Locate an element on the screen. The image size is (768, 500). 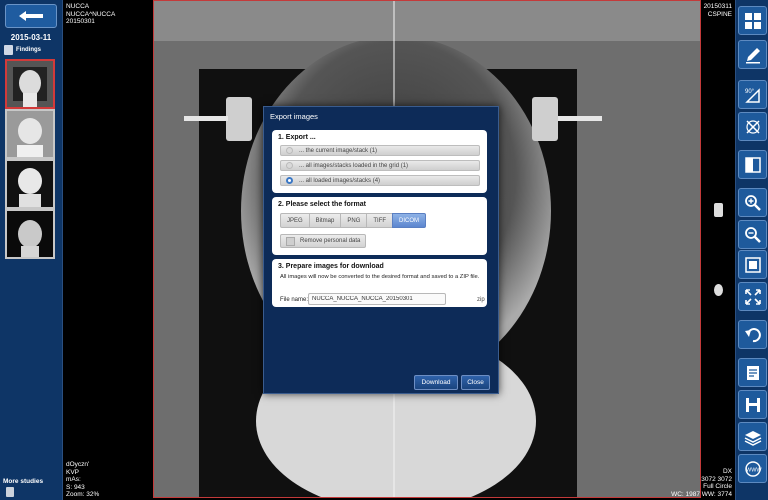
overlay-top-right: 20150311 CSPINE is located at coordinates (718, 10).